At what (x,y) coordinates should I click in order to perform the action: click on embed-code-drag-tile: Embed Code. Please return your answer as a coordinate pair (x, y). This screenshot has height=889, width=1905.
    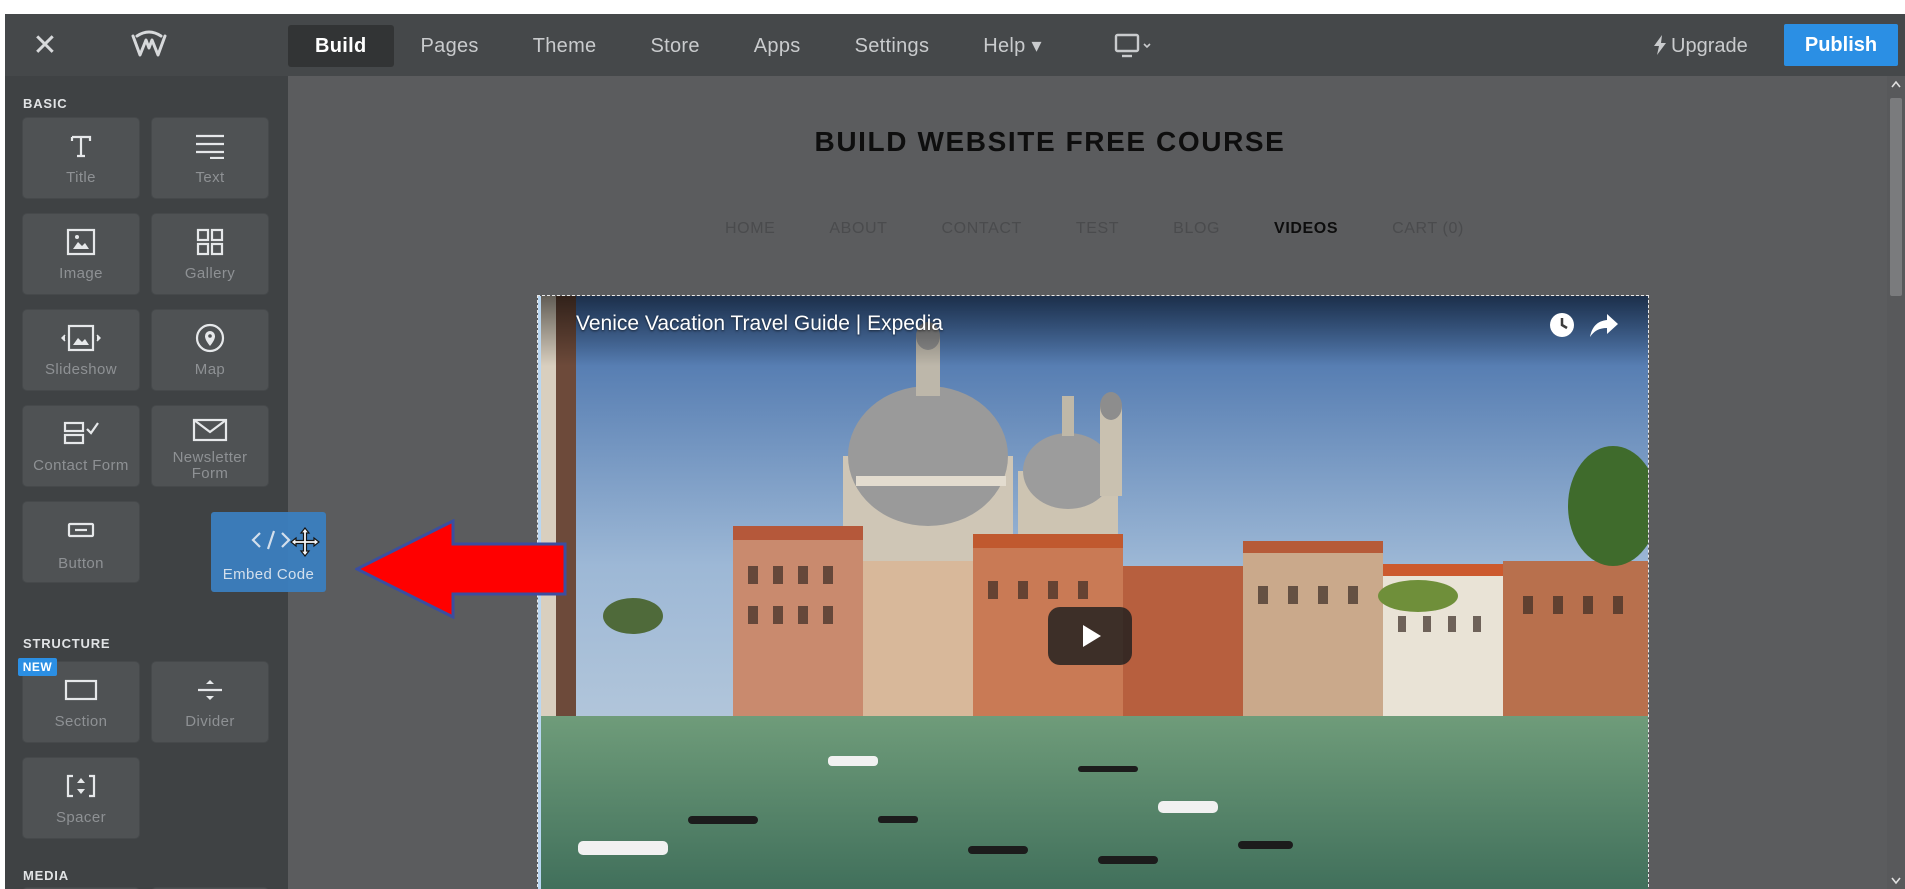
    Looking at the image, I should click on (268, 552).